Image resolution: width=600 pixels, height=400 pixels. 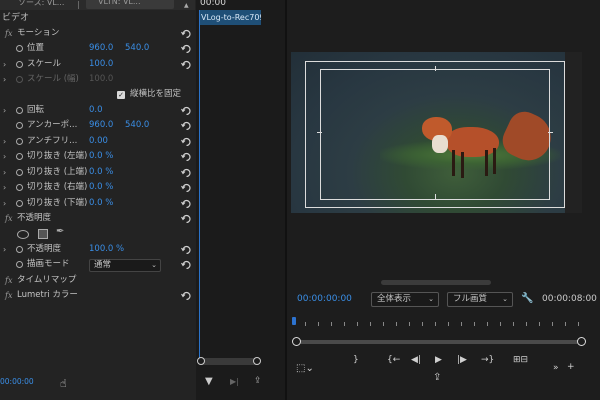 I want to click on effect-row: › スケール 100.0, so click(x=98, y=65).